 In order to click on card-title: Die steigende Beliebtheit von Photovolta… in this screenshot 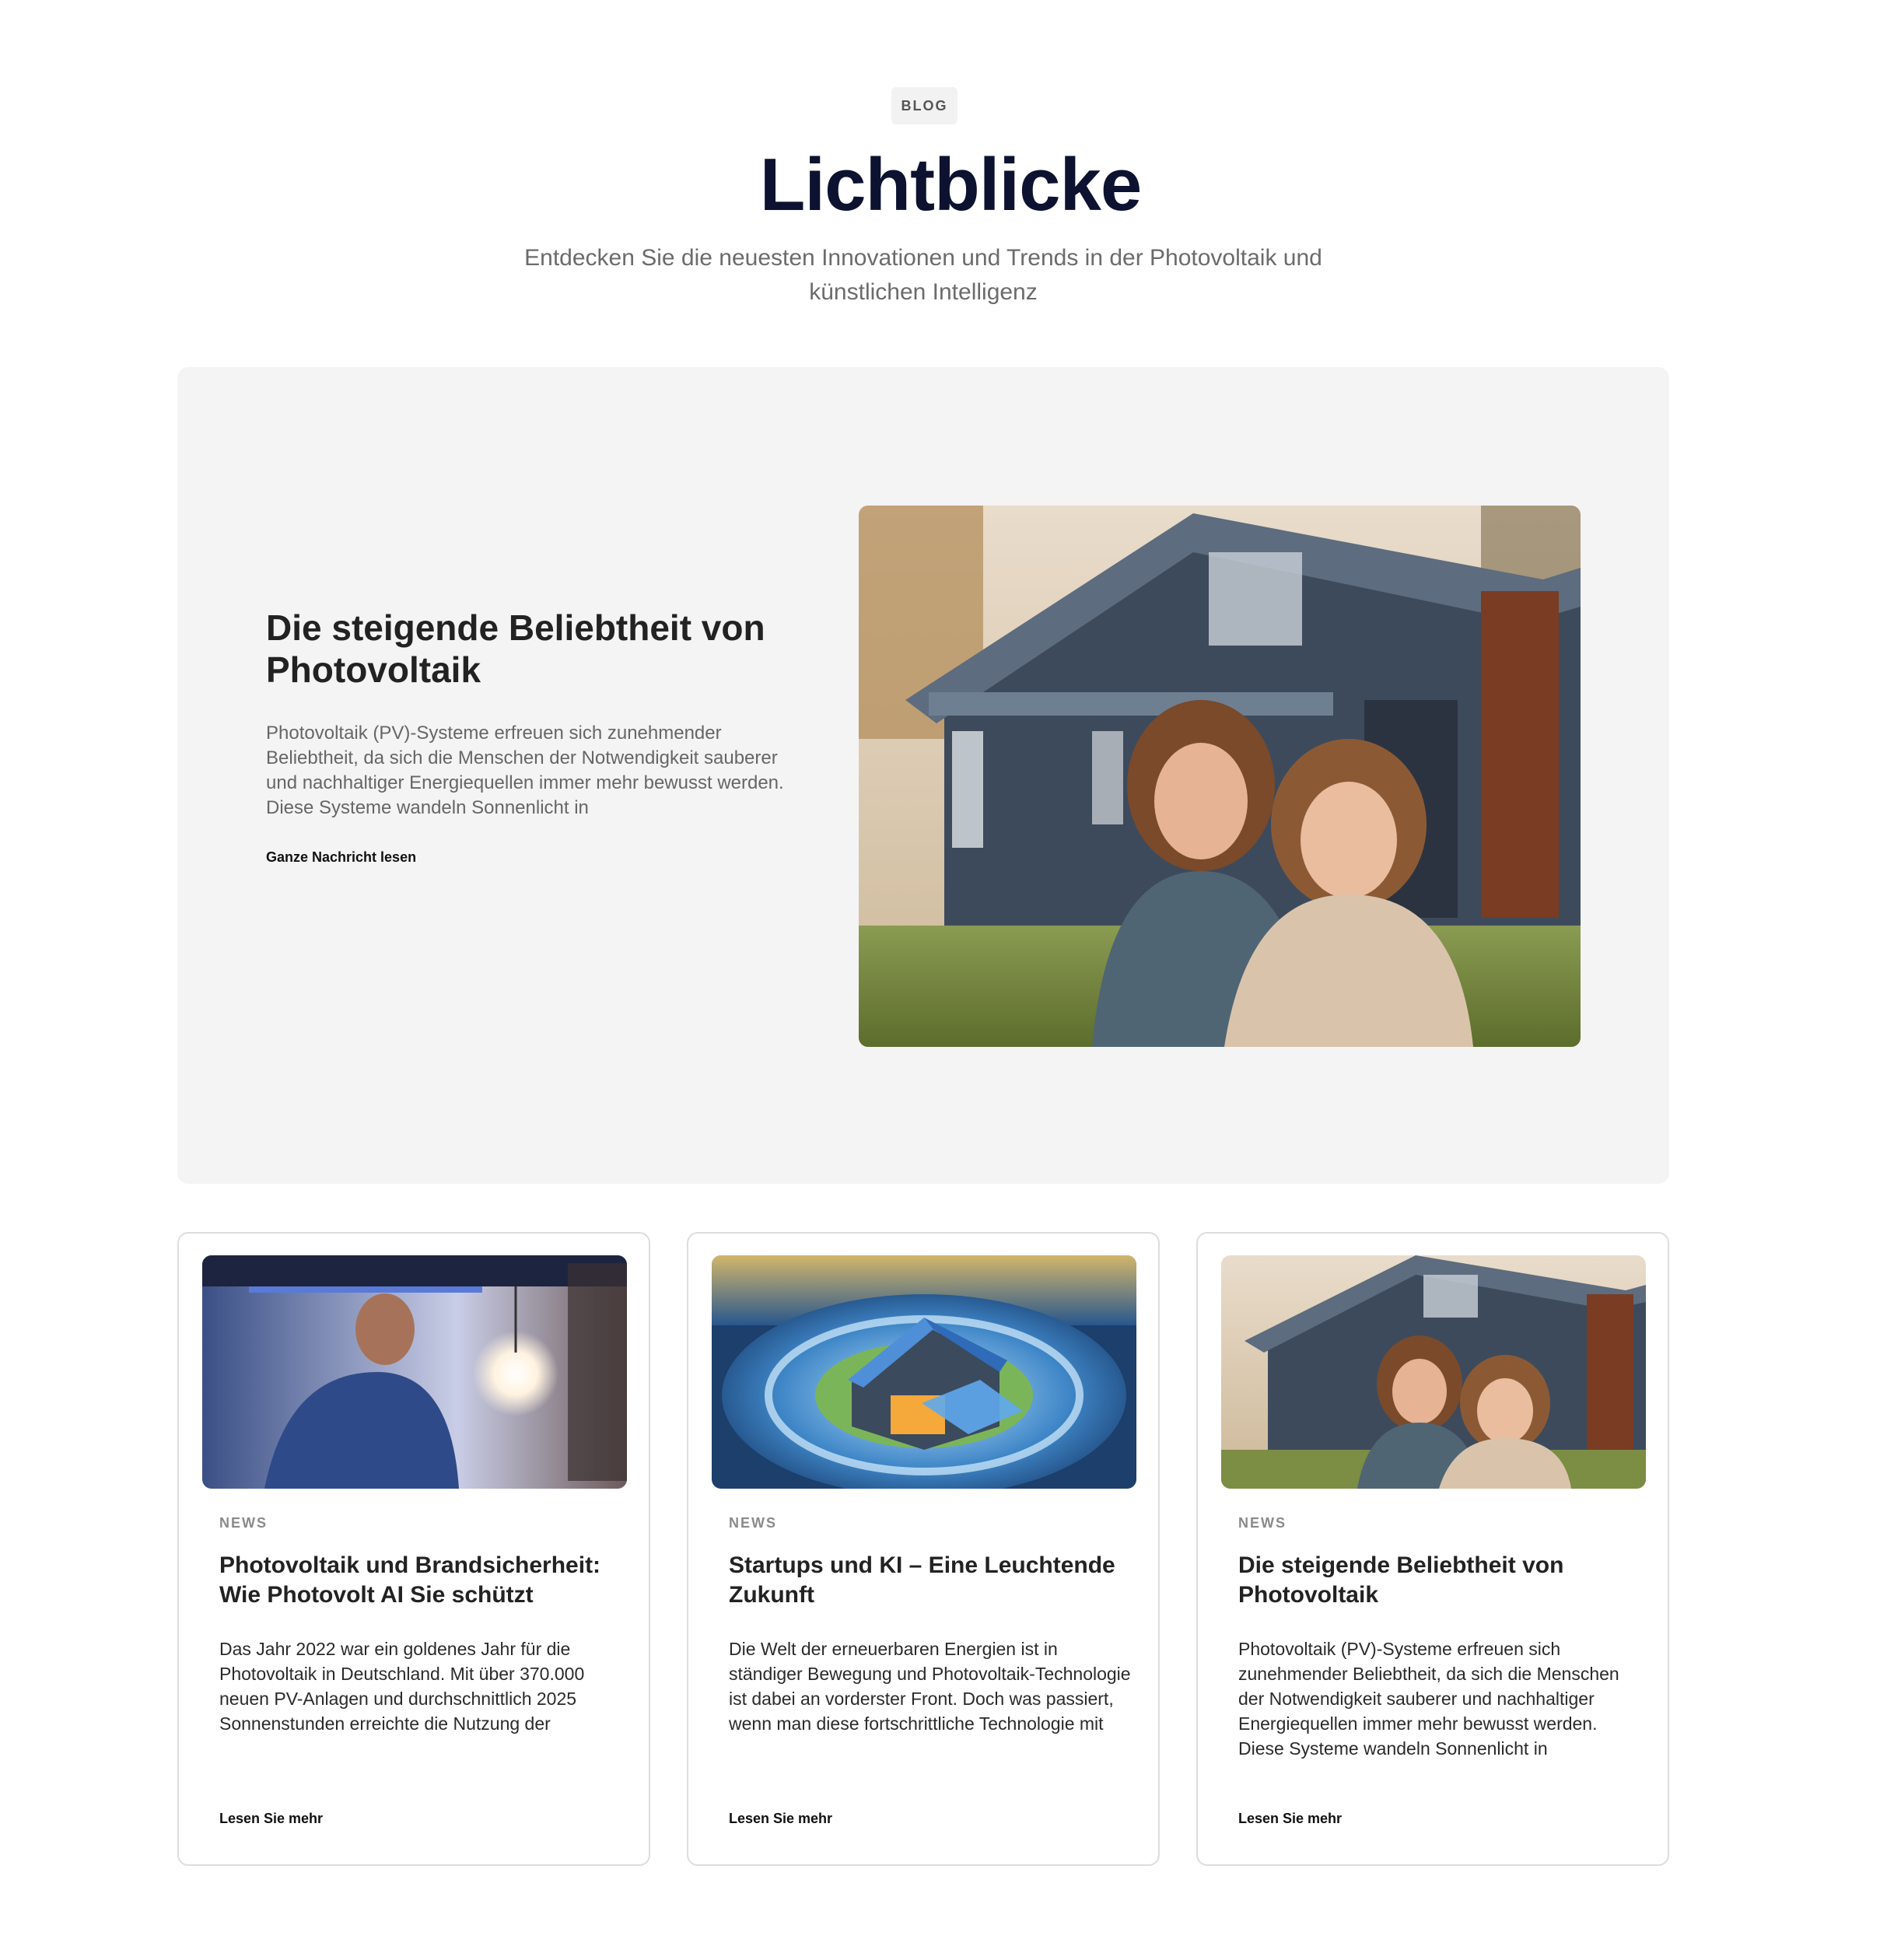, I will do `click(1440, 1580)`.